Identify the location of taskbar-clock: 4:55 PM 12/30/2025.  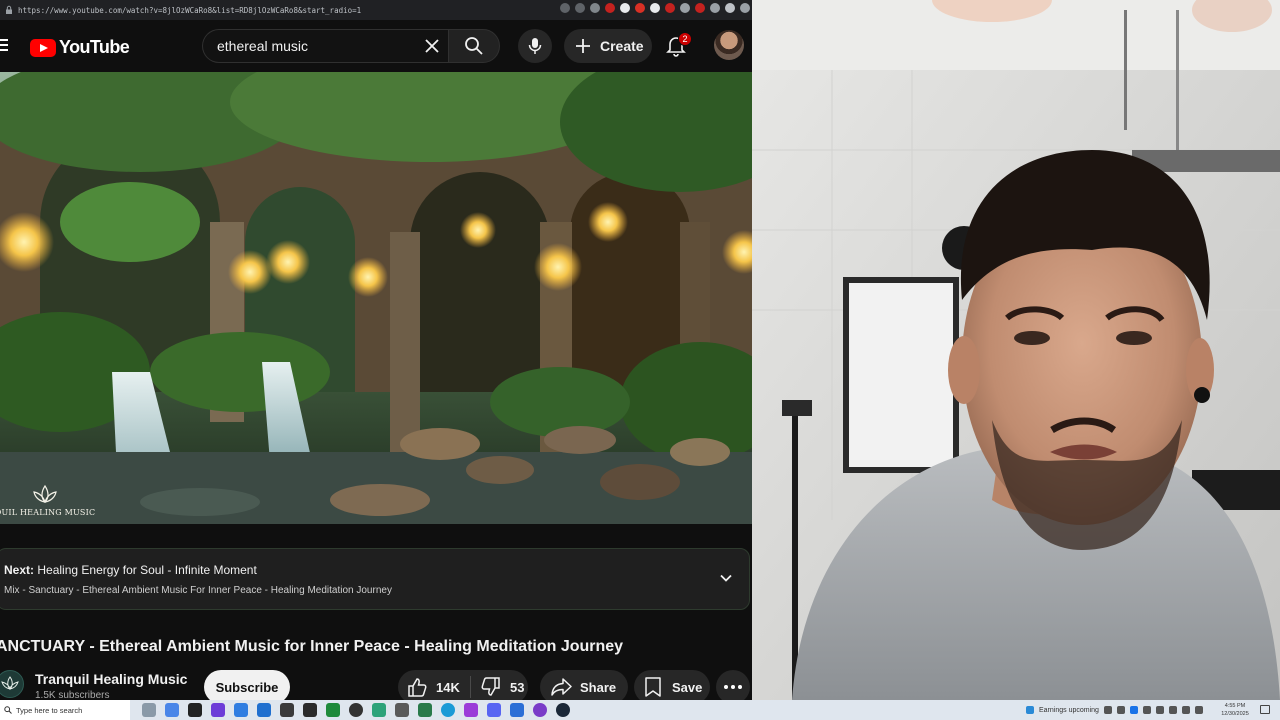
(1235, 710).